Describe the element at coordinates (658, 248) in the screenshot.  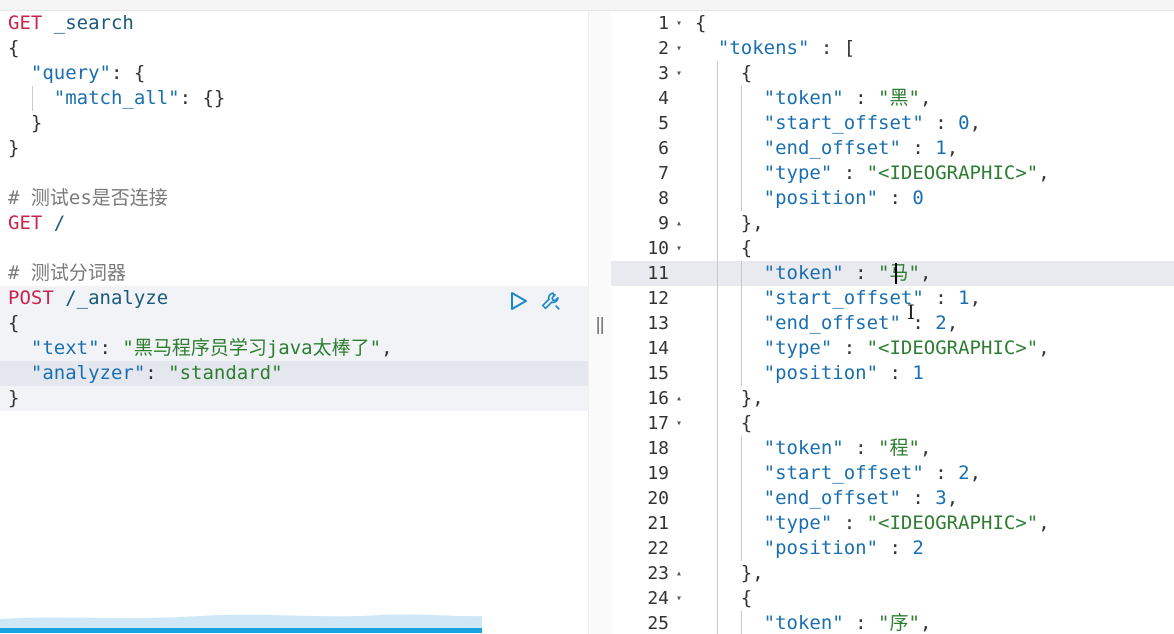
I see `line-number: 10` at that location.